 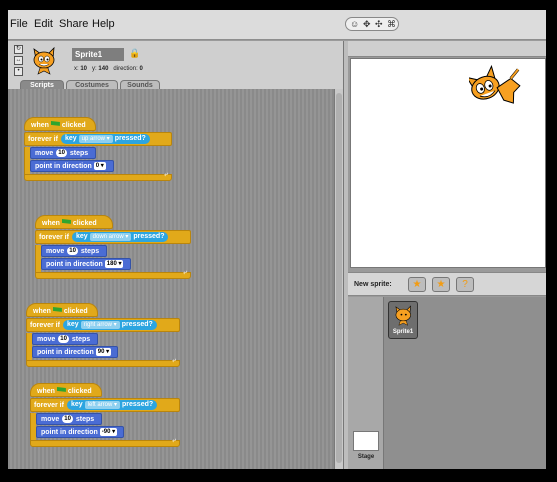 I want to click on sprite-tile: Sprite1, so click(x=403, y=320).